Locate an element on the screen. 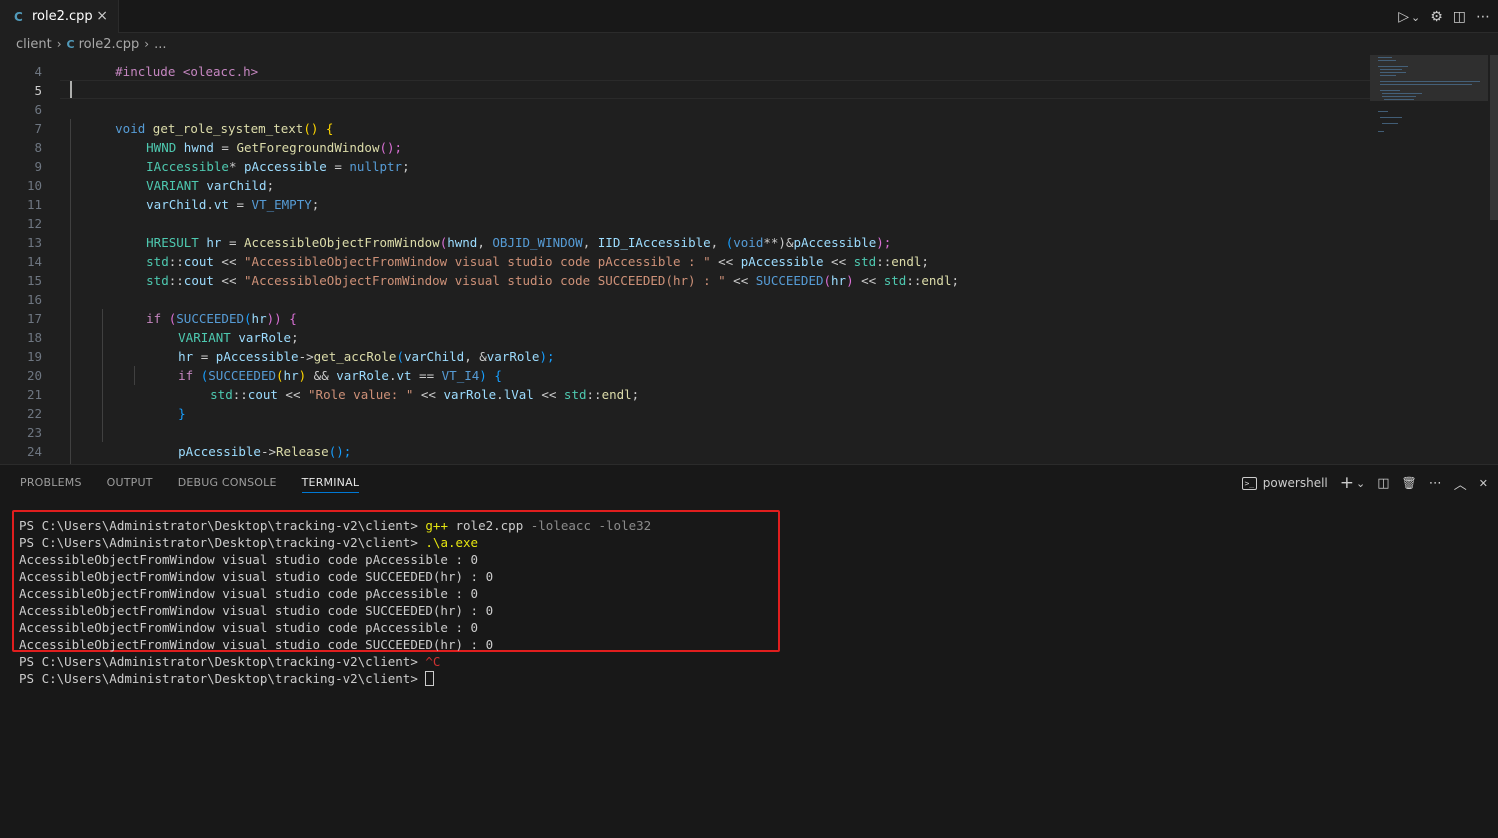  split-terminal-icon: ◫ is located at coordinates (1383, 483).